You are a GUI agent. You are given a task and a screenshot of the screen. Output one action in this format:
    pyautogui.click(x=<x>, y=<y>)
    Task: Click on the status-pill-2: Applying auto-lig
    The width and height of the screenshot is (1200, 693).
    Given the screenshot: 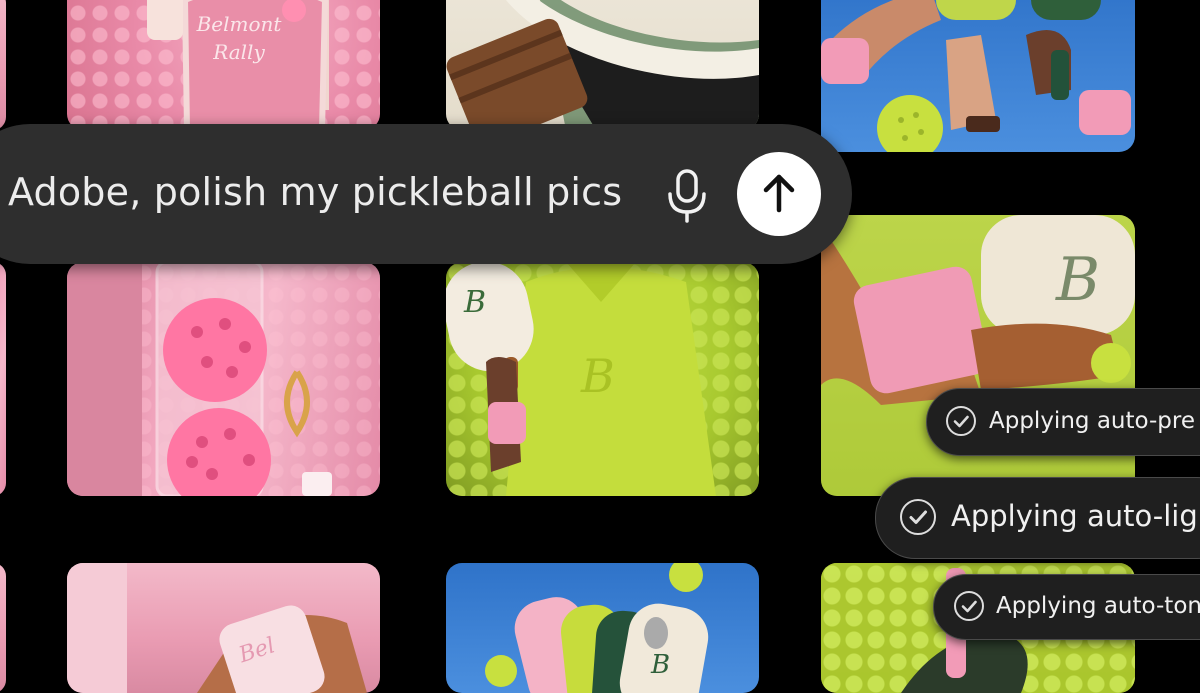 What is the action you would take?
    pyautogui.click(x=1037, y=518)
    